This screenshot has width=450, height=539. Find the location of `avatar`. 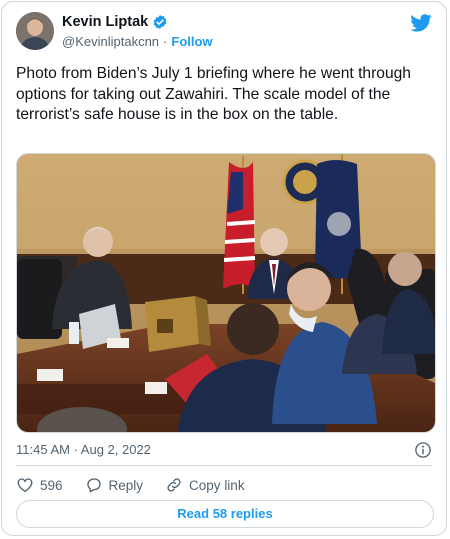

avatar is located at coordinates (35, 31).